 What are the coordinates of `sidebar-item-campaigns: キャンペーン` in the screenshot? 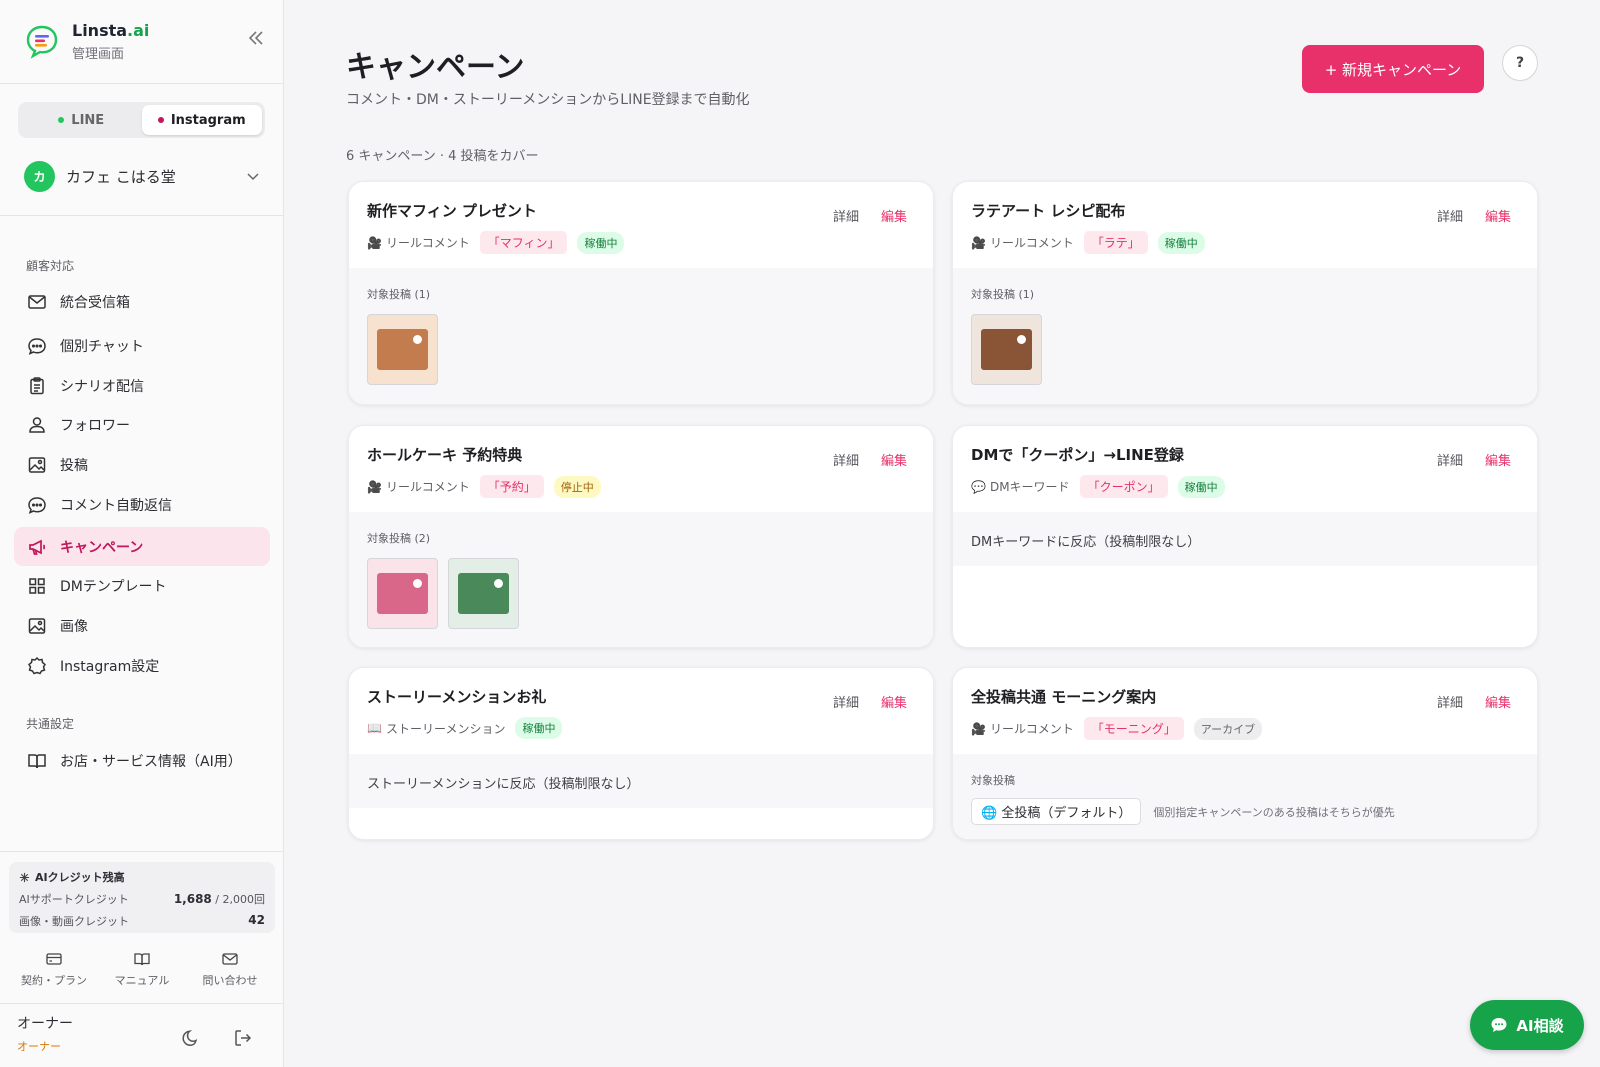 It's located at (142, 546).